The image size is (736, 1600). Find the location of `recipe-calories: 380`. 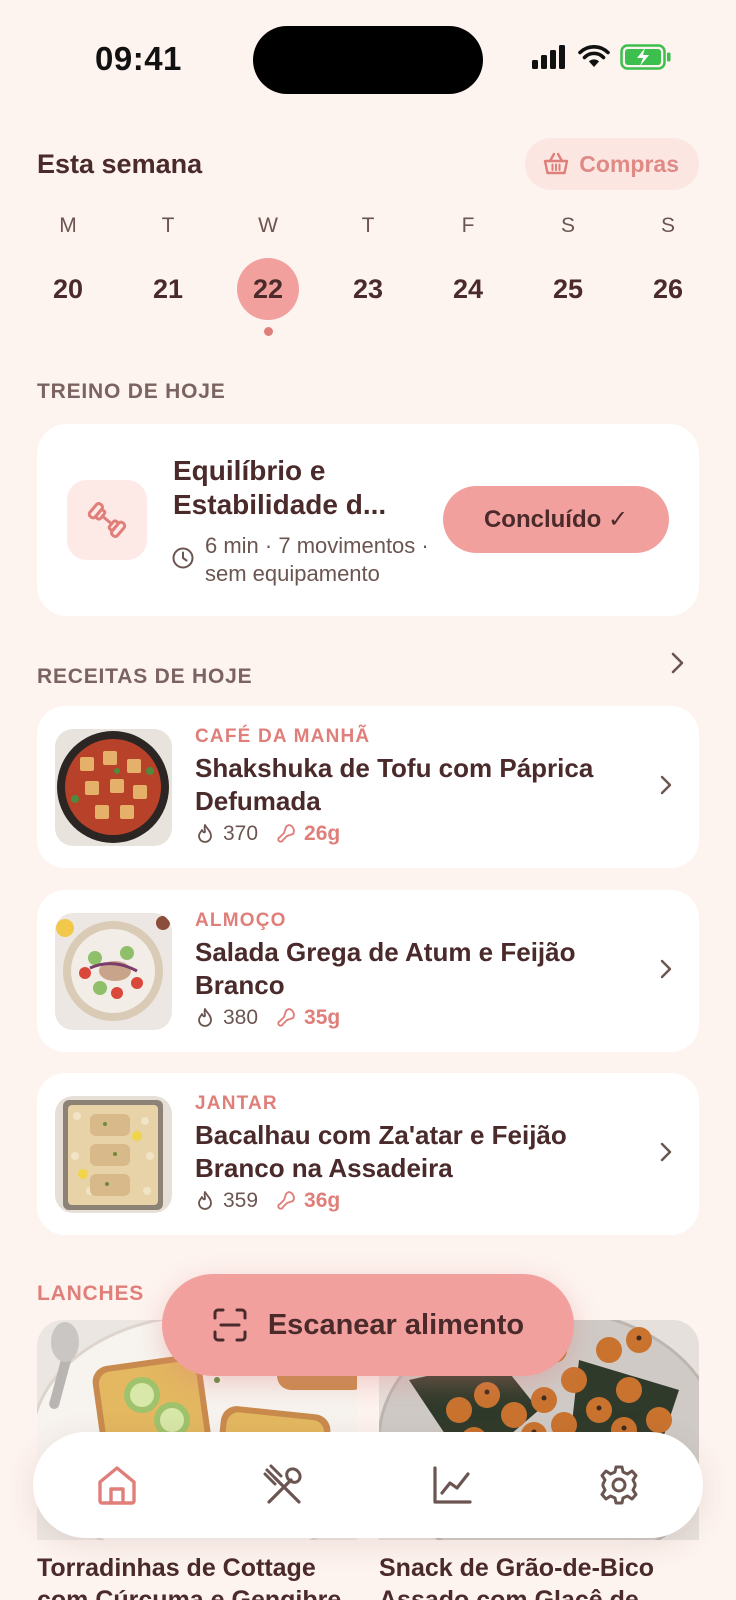

recipe-calories: 380 is located at coordinates (241, 1017).